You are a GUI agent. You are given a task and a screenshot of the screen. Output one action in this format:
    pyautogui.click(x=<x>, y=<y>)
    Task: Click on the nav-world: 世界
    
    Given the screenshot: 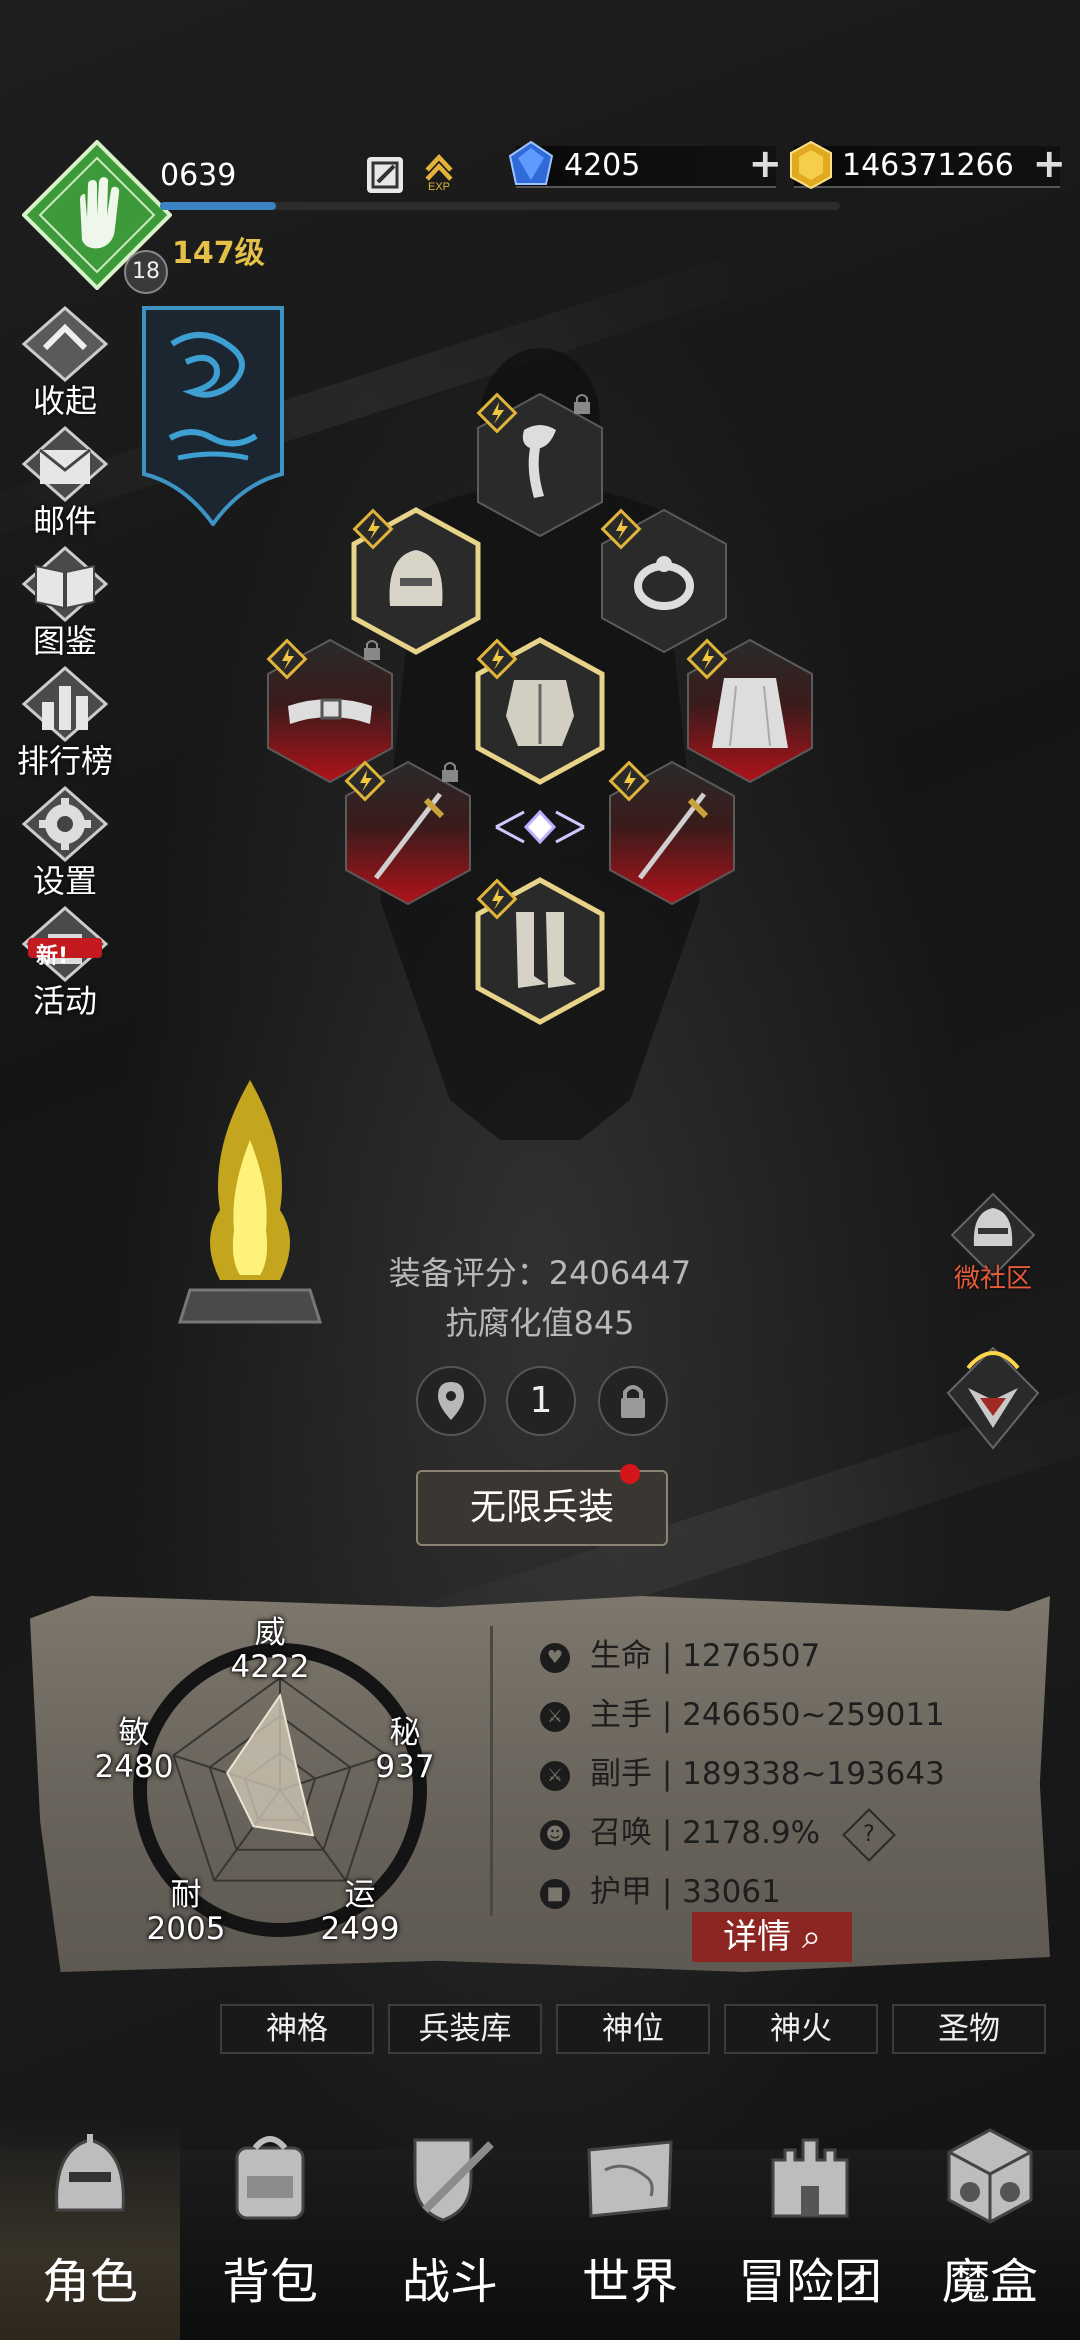 What is the action you would take?
    pyautogui.click(x=630, y=2230)
    